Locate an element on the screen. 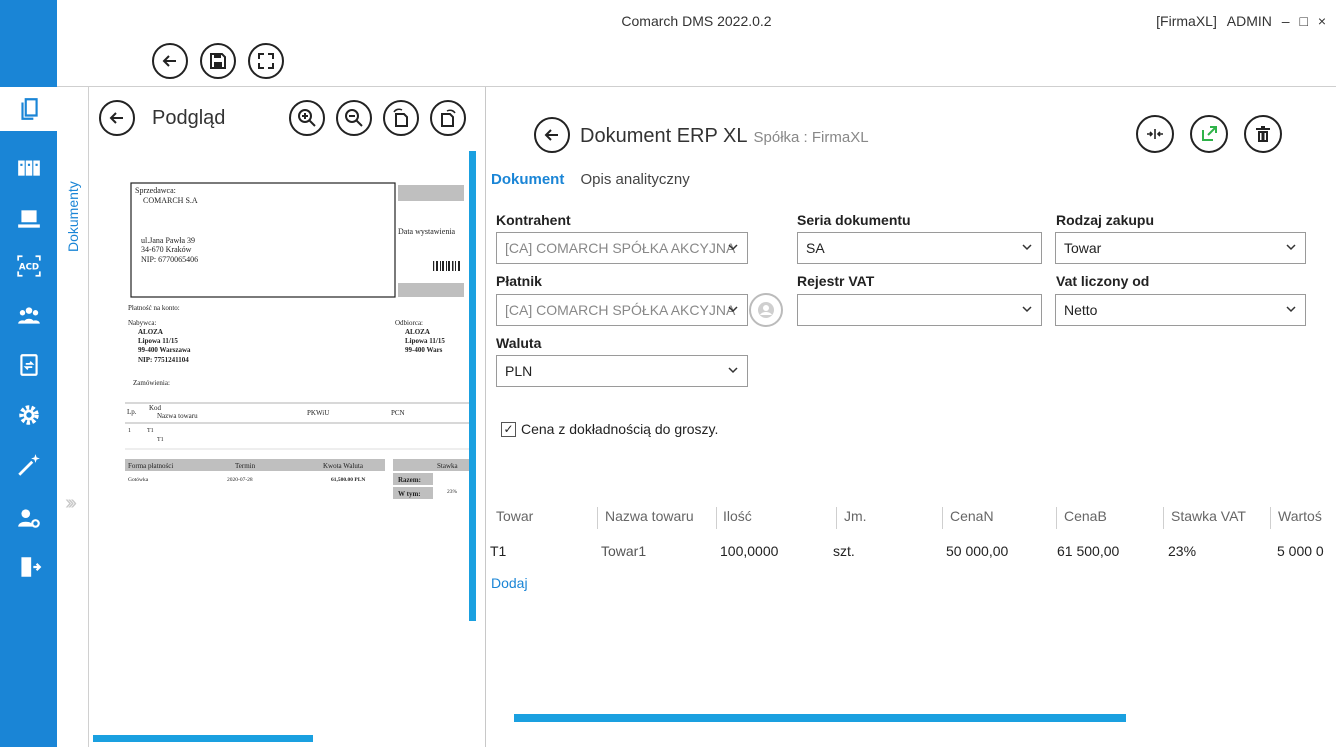 This screenshot has width=1336, height=747. window-controls: [FirmaXL] ADMIN – □ × is located at coordinates (1238, 21).